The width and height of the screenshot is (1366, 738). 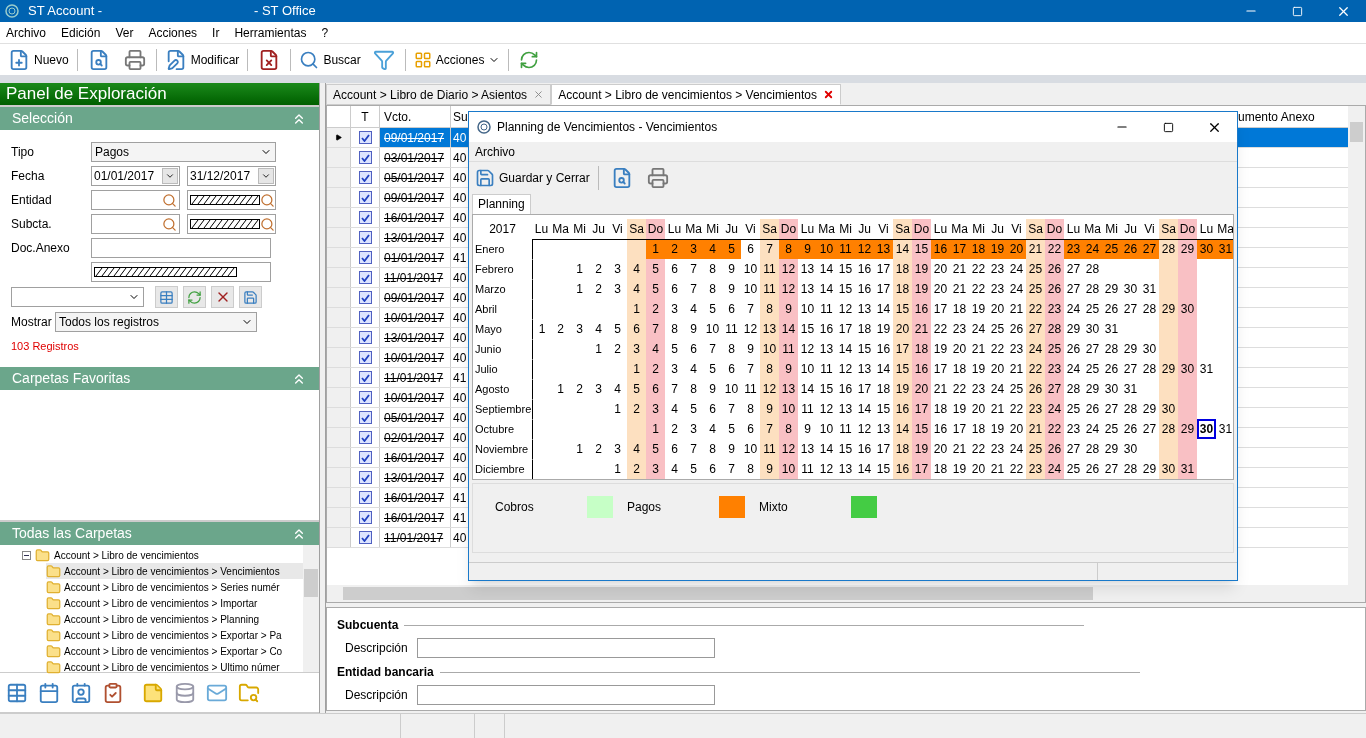 What do you see at coordinates (883, 289) in the screenshot?
I see `day-cell: 17` at bounding box center [883, 289].